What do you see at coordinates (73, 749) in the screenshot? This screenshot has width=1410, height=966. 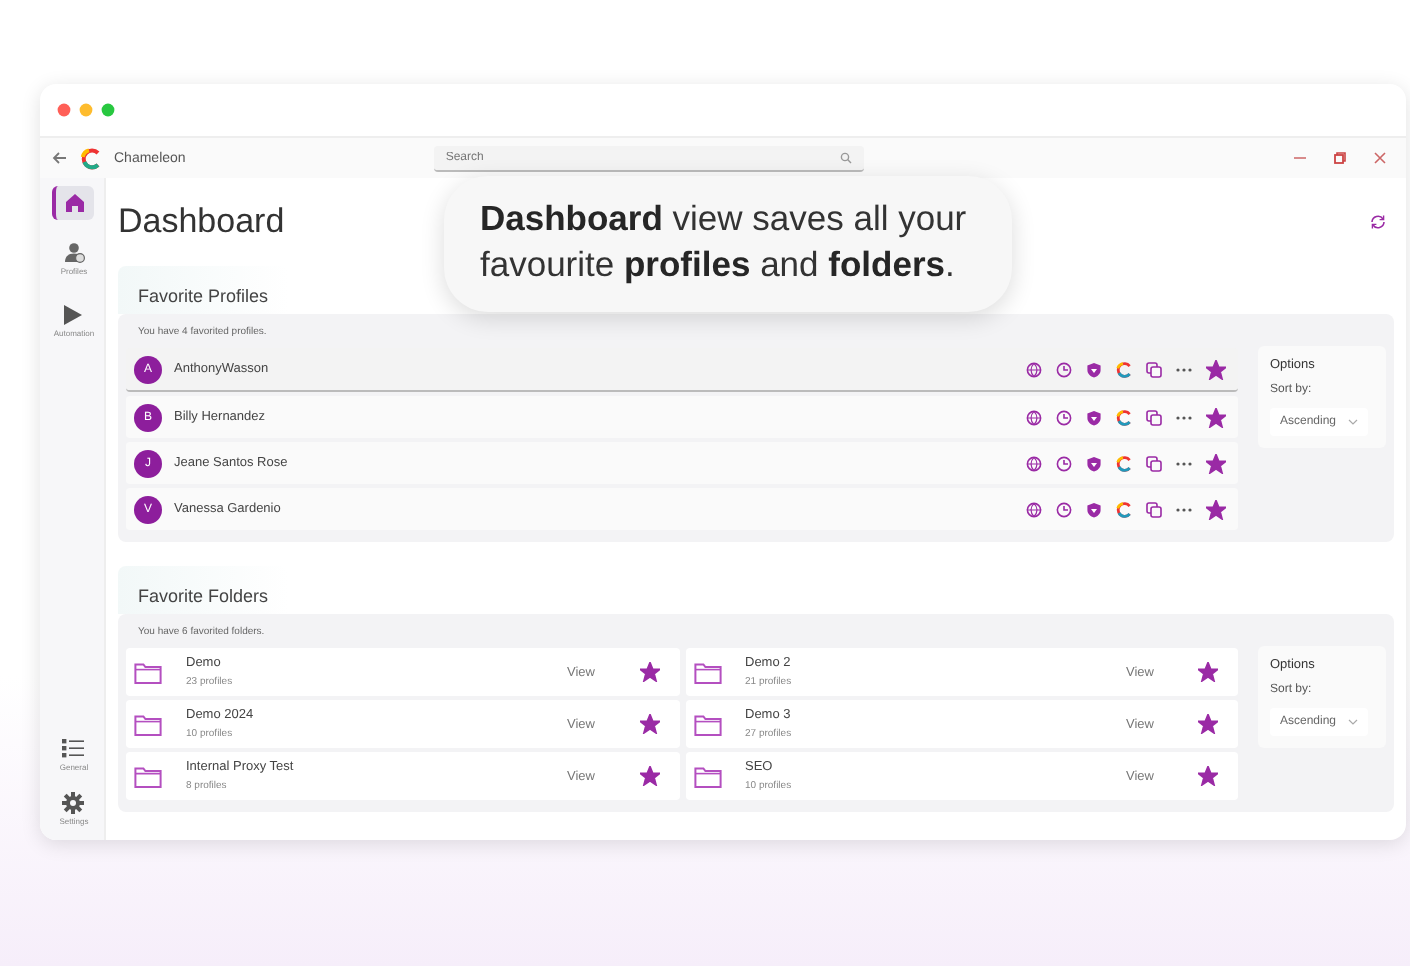 I see `list-icon` at bounding box center [73, 749].